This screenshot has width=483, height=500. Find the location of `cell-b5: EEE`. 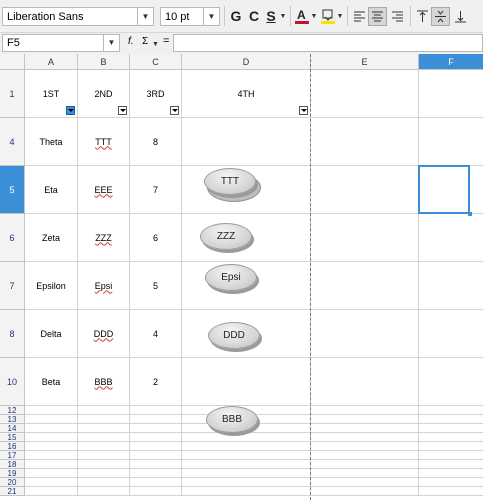

cell-b5: EEE is located at coordinates (104, 190).